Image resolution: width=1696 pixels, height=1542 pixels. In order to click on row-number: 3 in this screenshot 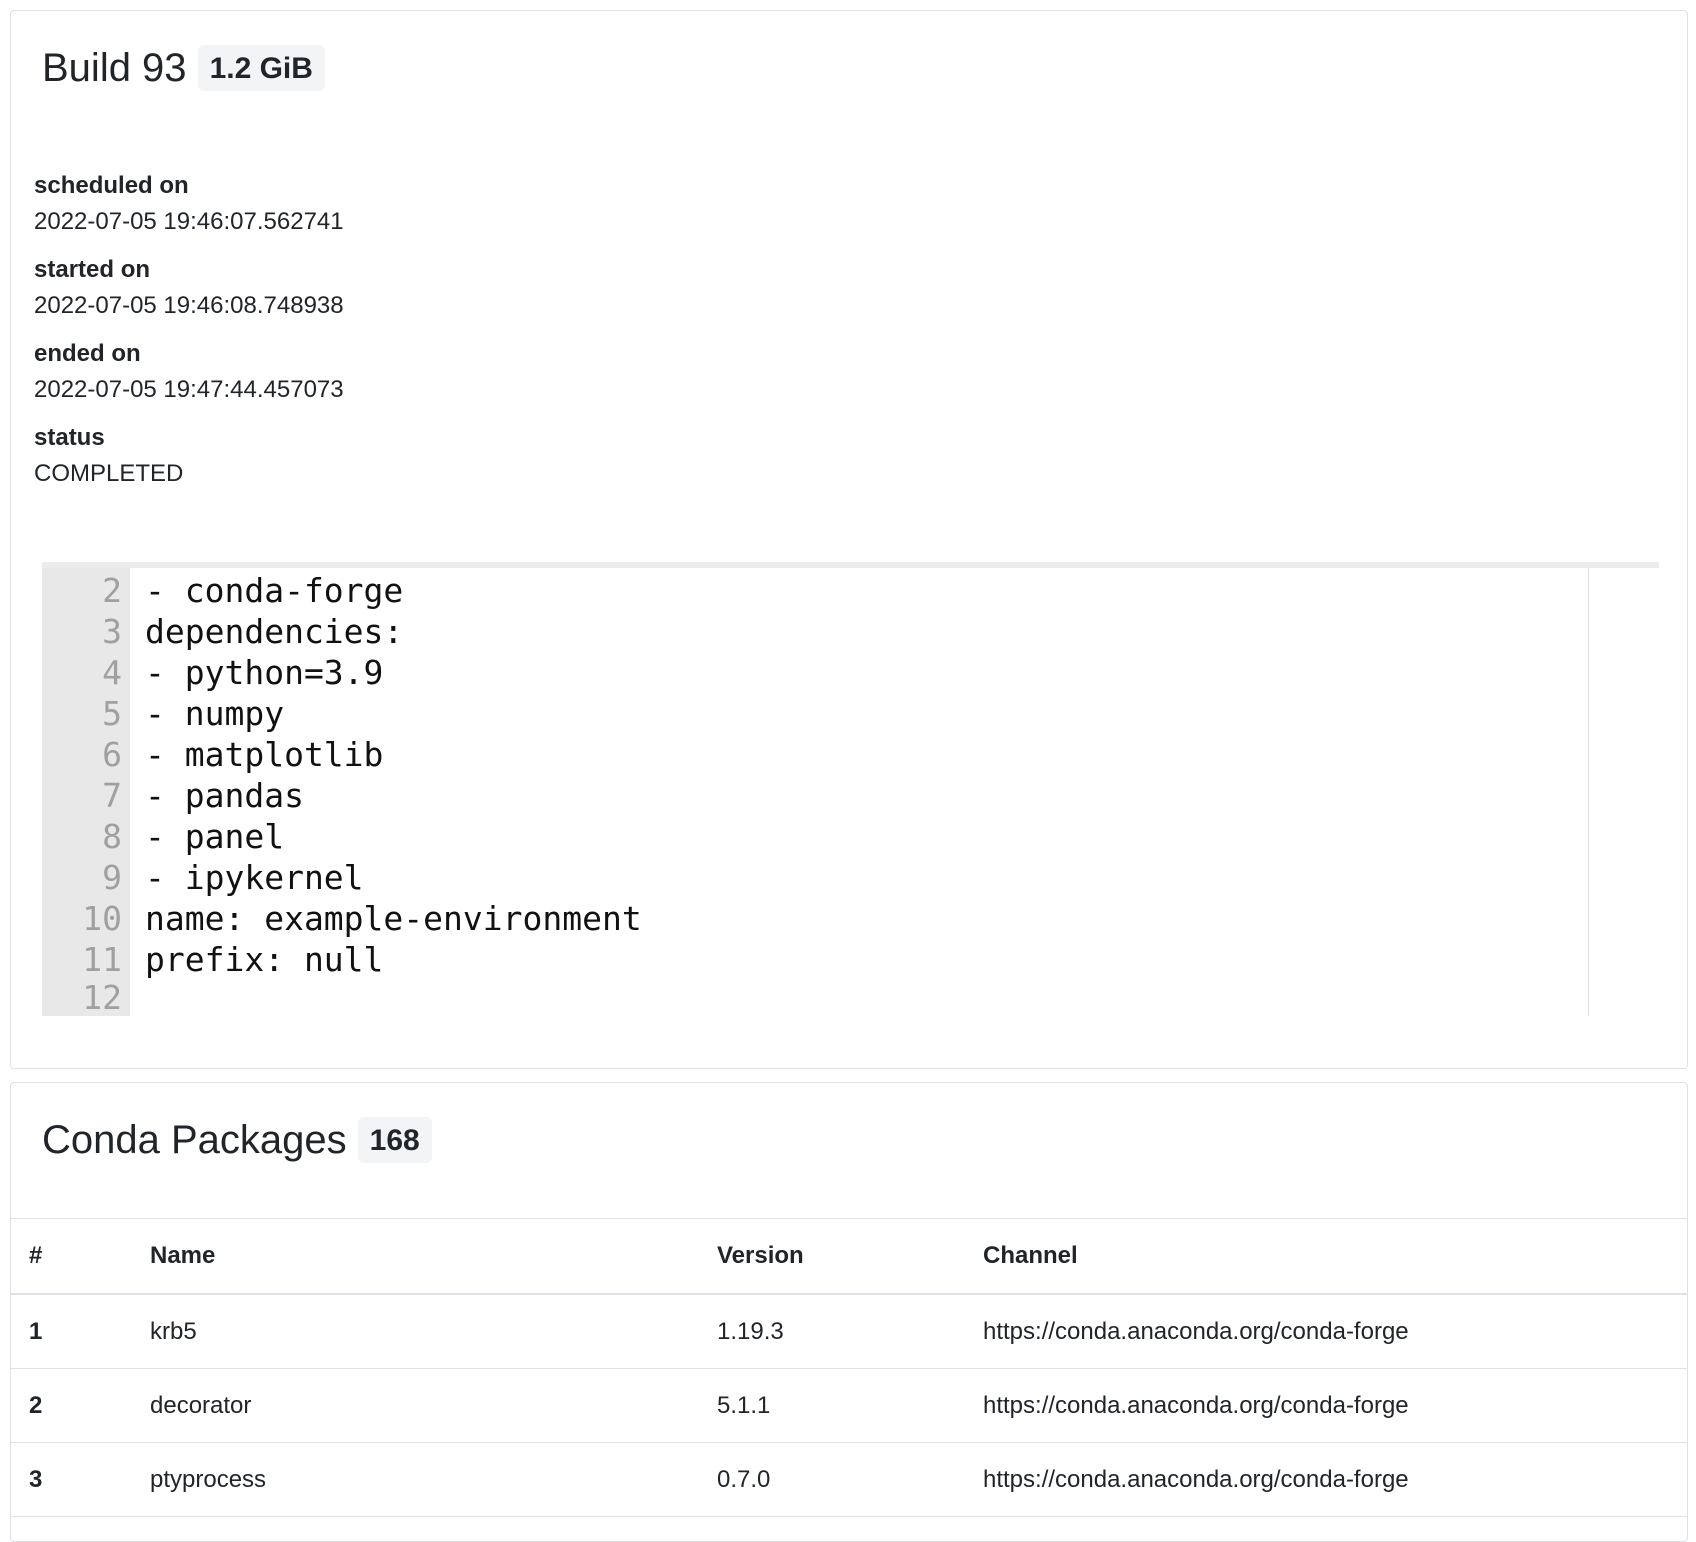, I will do `click(71, 1479)`.